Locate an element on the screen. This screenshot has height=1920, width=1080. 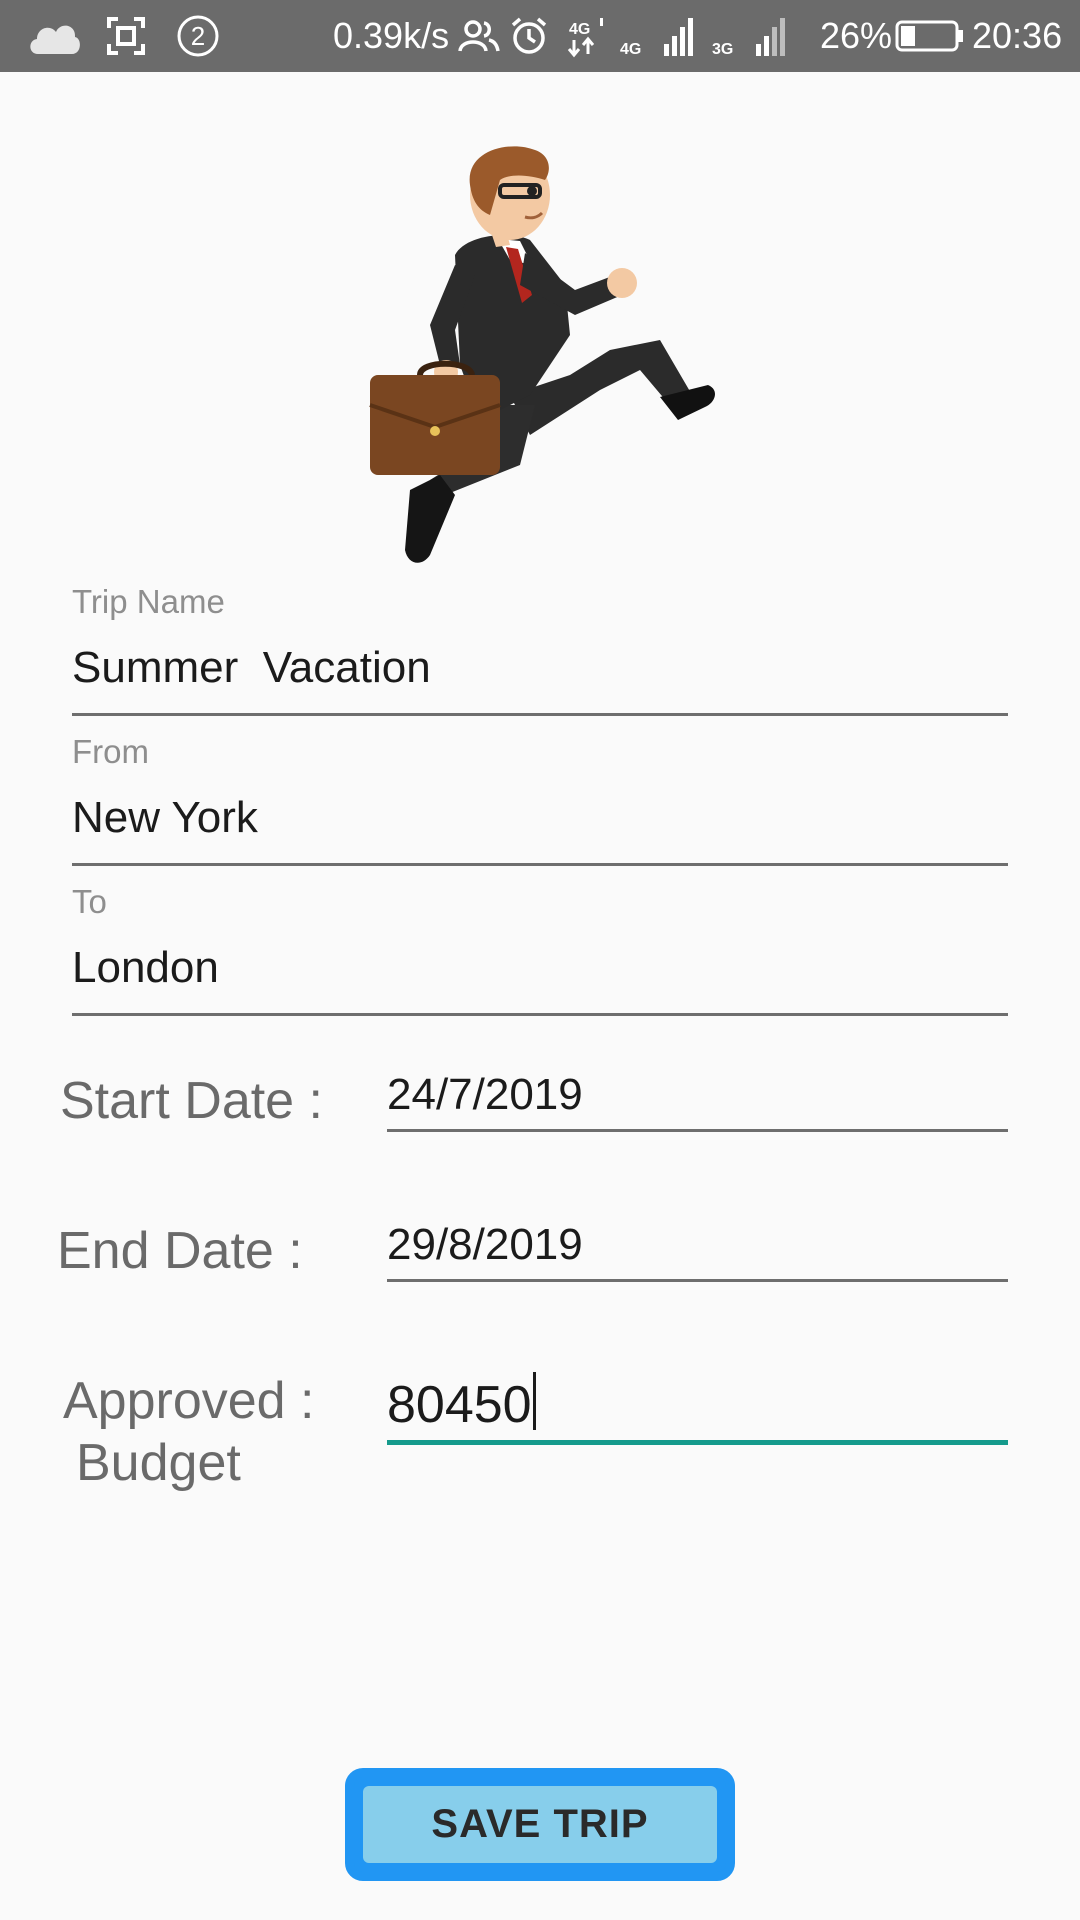
to-underline is located at coordinates (540, 1014).